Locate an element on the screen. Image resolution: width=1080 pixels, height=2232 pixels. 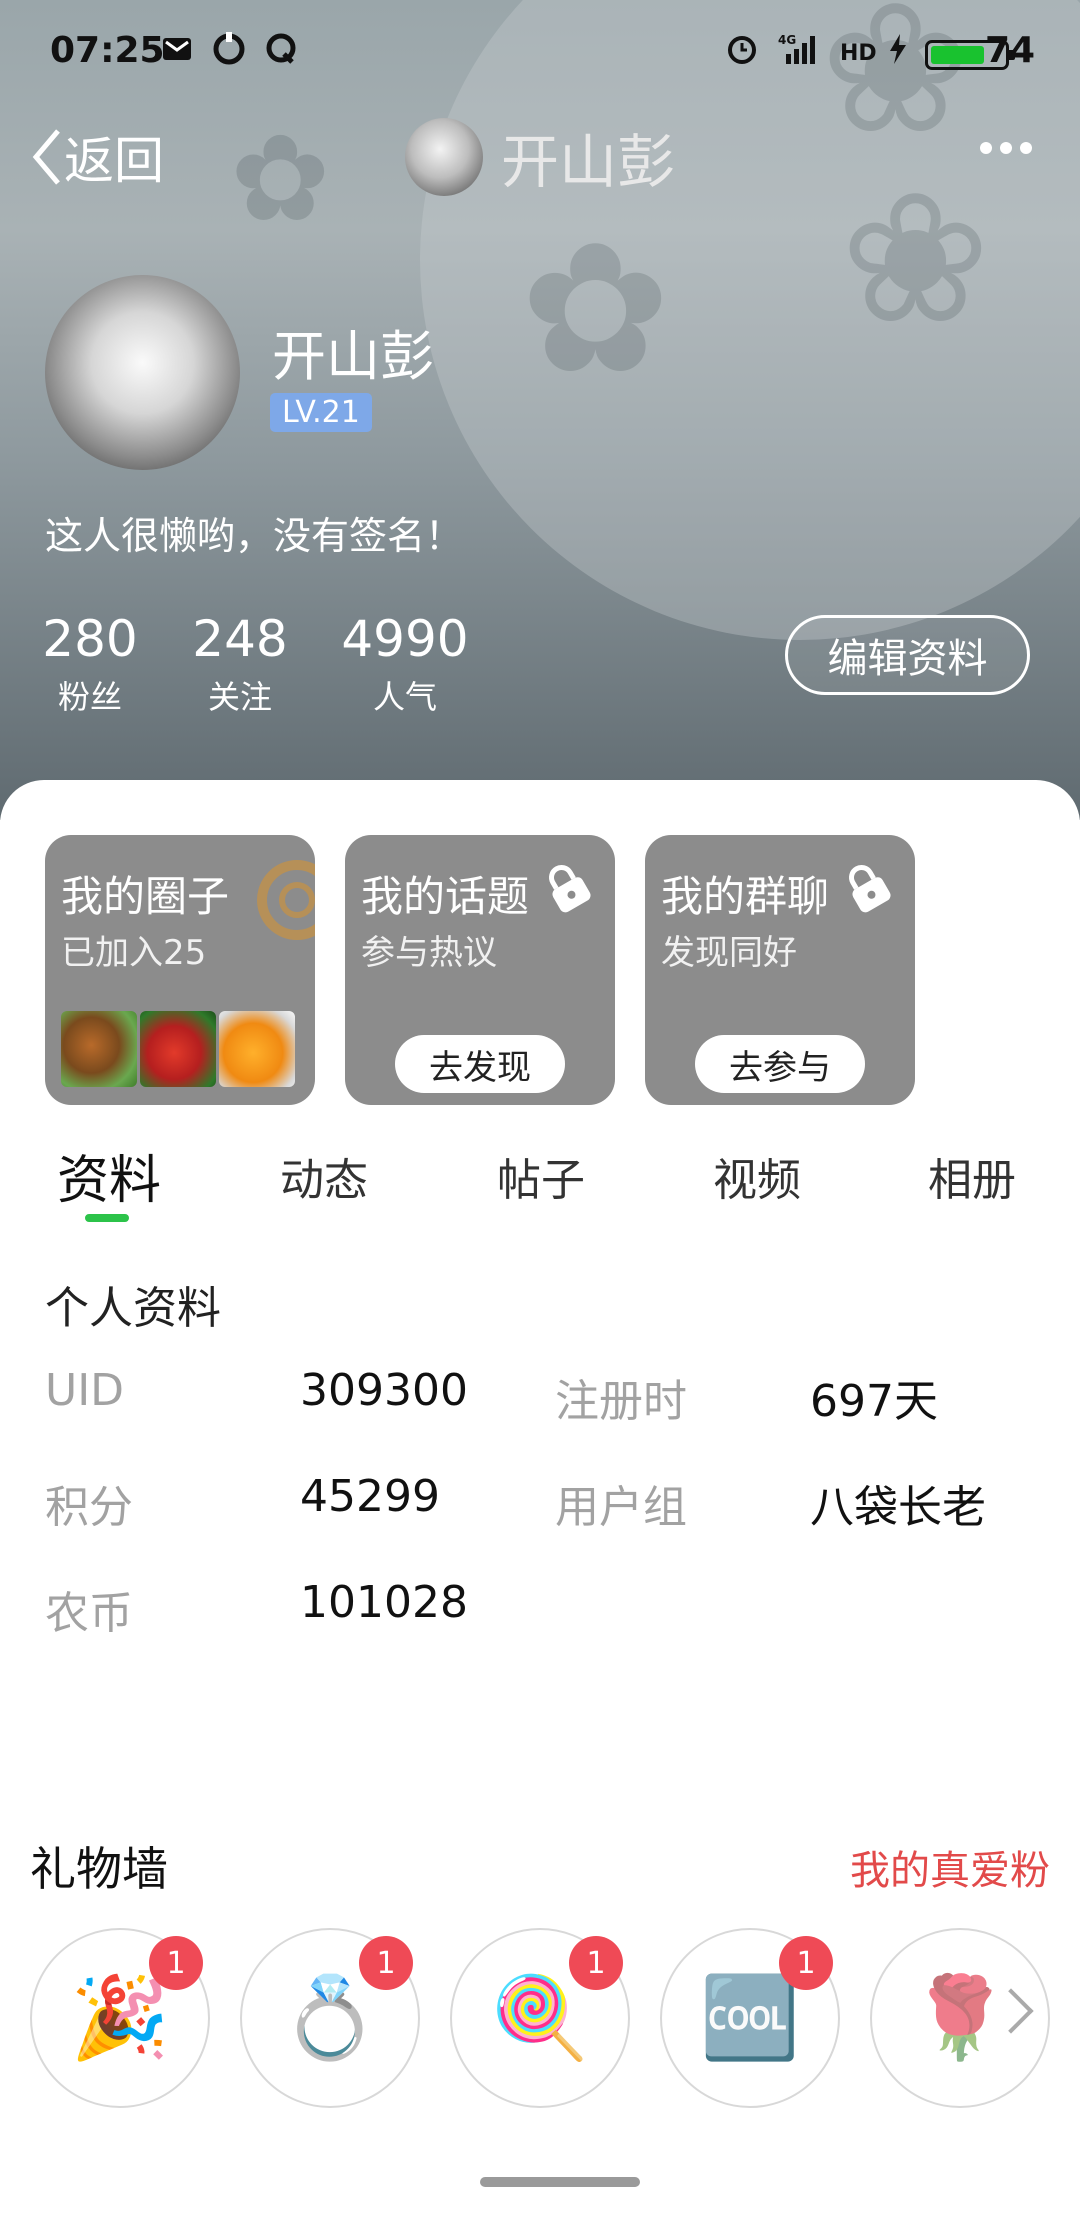
info-value: 八袋长老 is located at coordinates (898, 1507).